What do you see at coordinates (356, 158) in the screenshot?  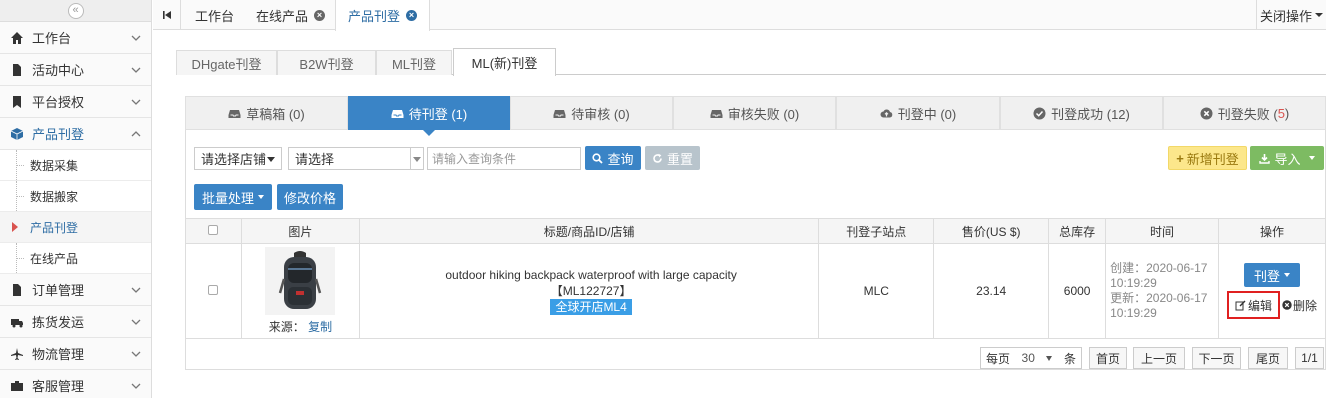 I see `type-select: 请选择` at bounding box center [356, 158].